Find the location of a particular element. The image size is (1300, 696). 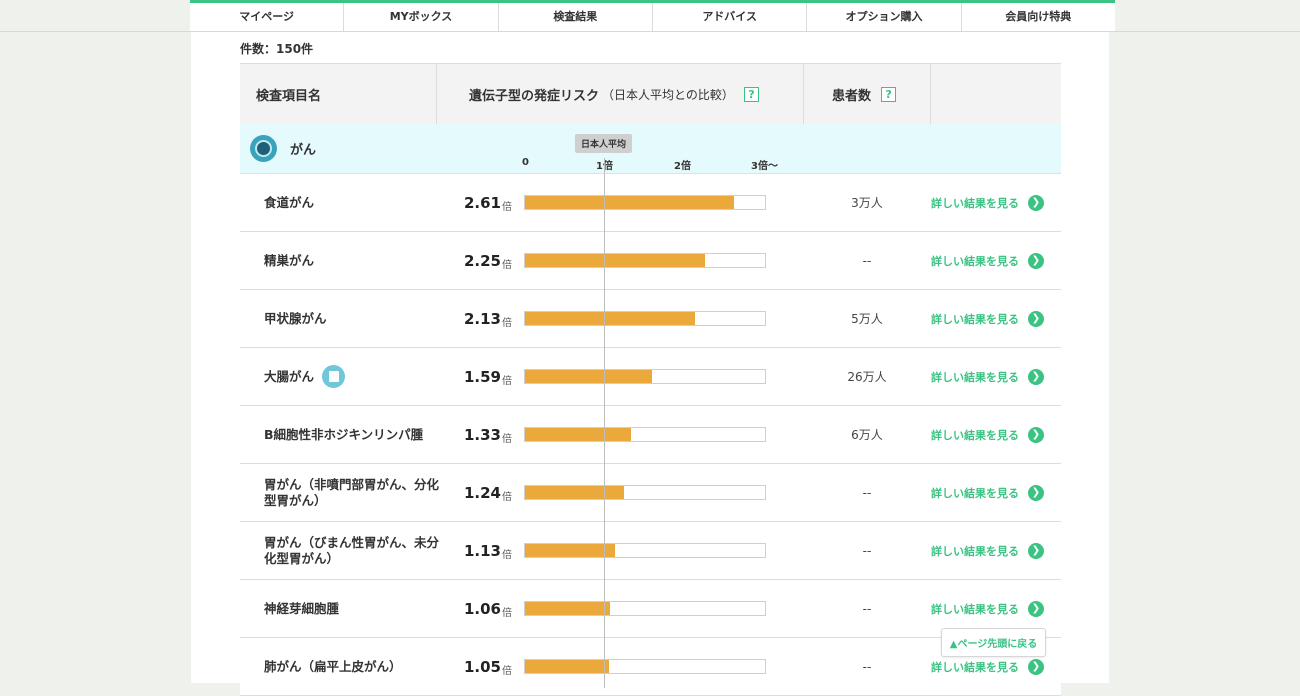

item-name: 胃がん（非噴門部胃がん、分化型胃がん） is located at coordinates (354, 492).